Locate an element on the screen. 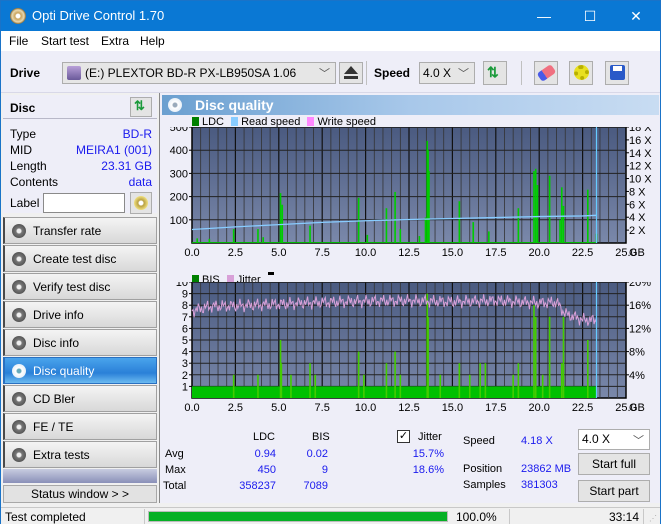 The height and width of the screenshot is (524, 661). nav-cd-bler: CD Bler is located at coordinates (80, 398).